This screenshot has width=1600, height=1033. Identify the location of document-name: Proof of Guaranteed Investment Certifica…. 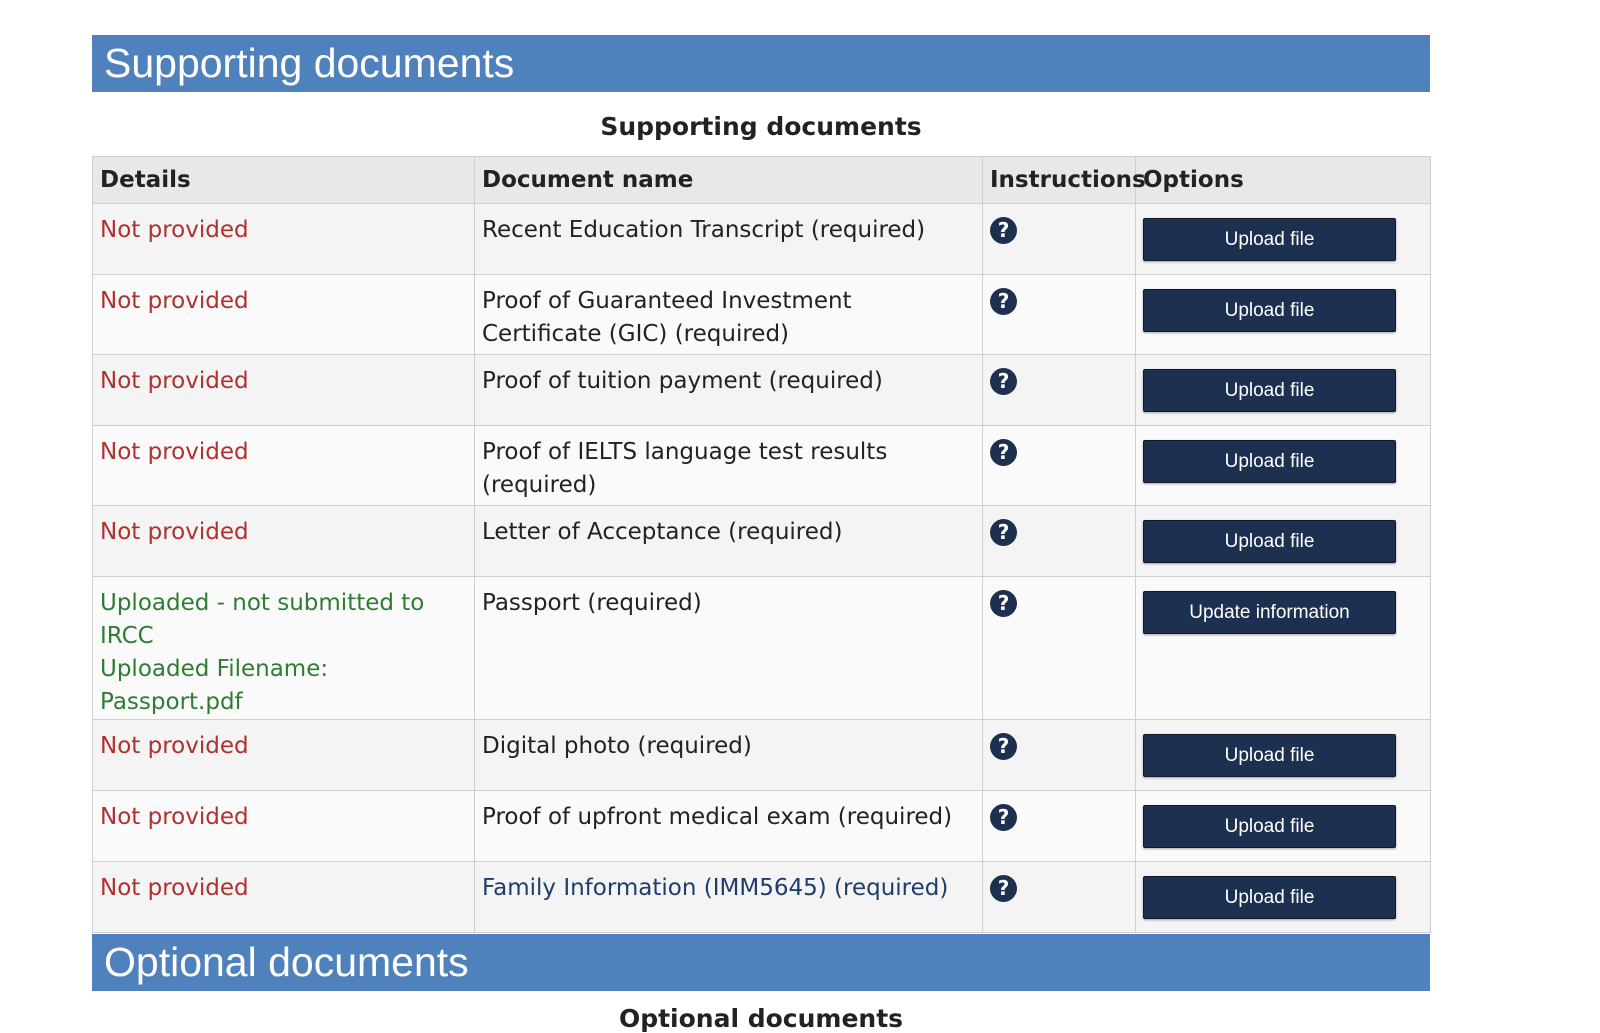
(667, 317).